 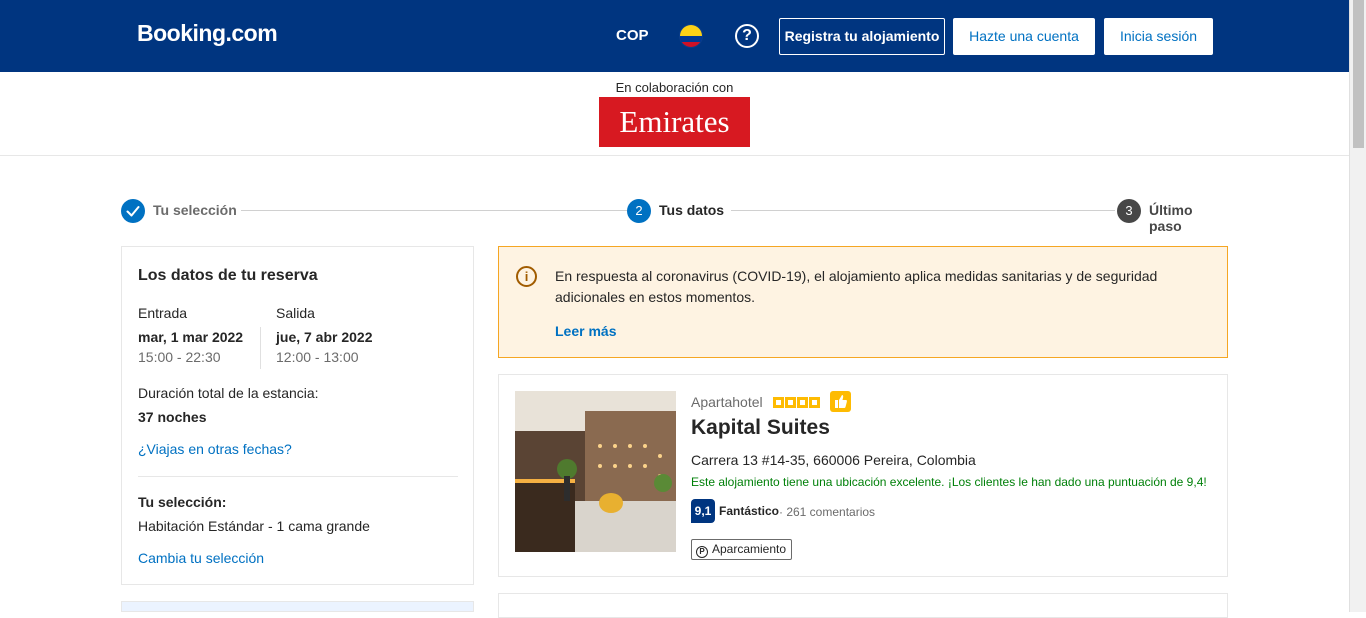 What do you see at coordinates (727, 402) in the screenshot?
I see `hotel-type: Apartahotel` at bounding box center [727, 402].